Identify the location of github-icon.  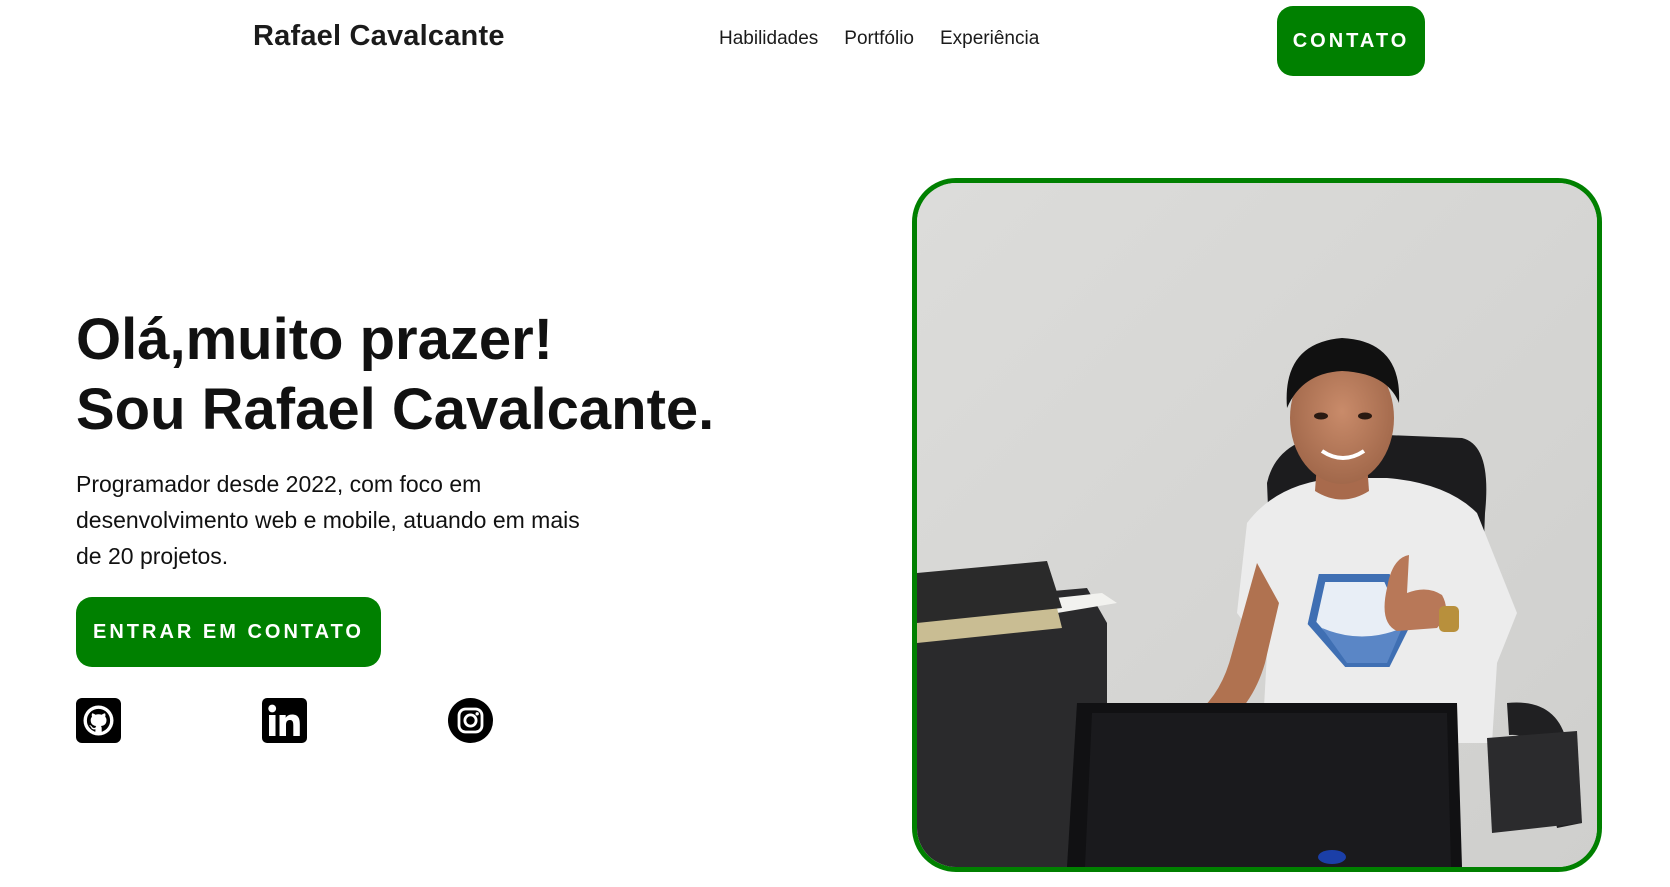
(98, 720).